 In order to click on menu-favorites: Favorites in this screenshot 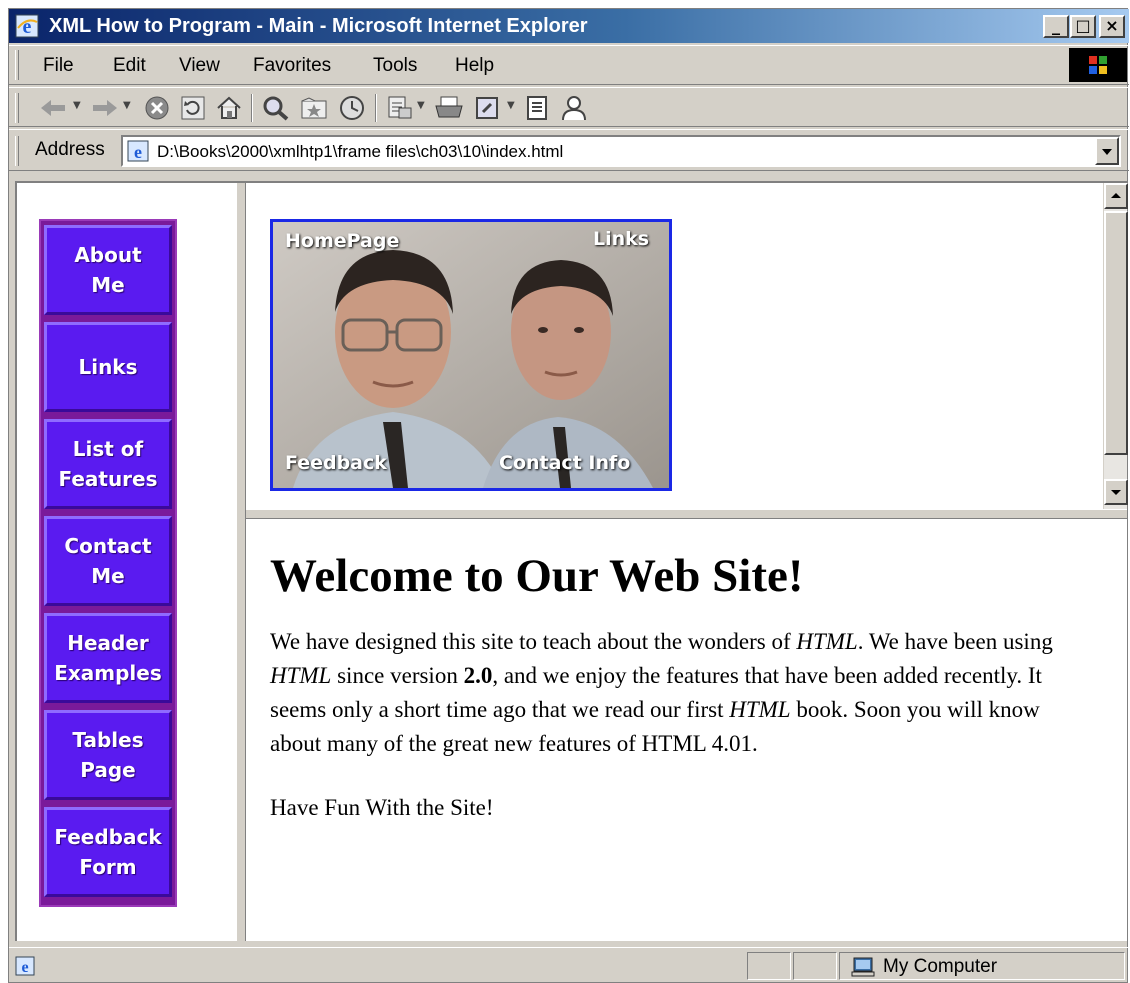, I will do `click(292, 66)`.